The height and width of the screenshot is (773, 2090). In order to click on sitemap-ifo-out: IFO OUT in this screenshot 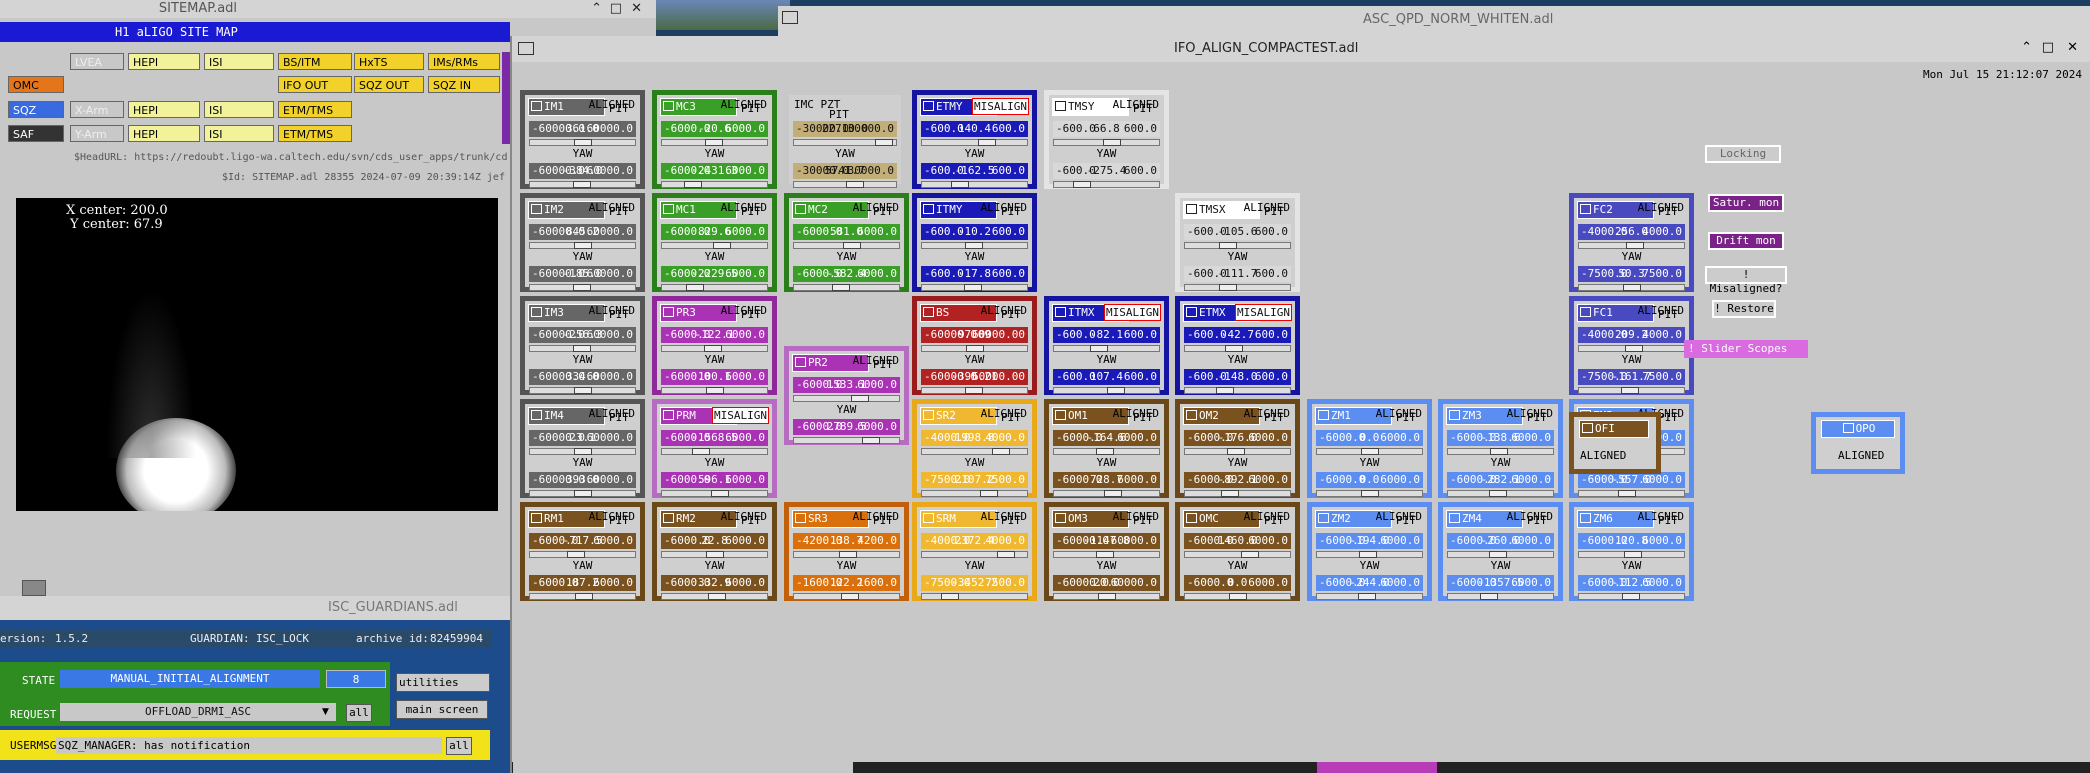, I will do `click(315, 84)`.